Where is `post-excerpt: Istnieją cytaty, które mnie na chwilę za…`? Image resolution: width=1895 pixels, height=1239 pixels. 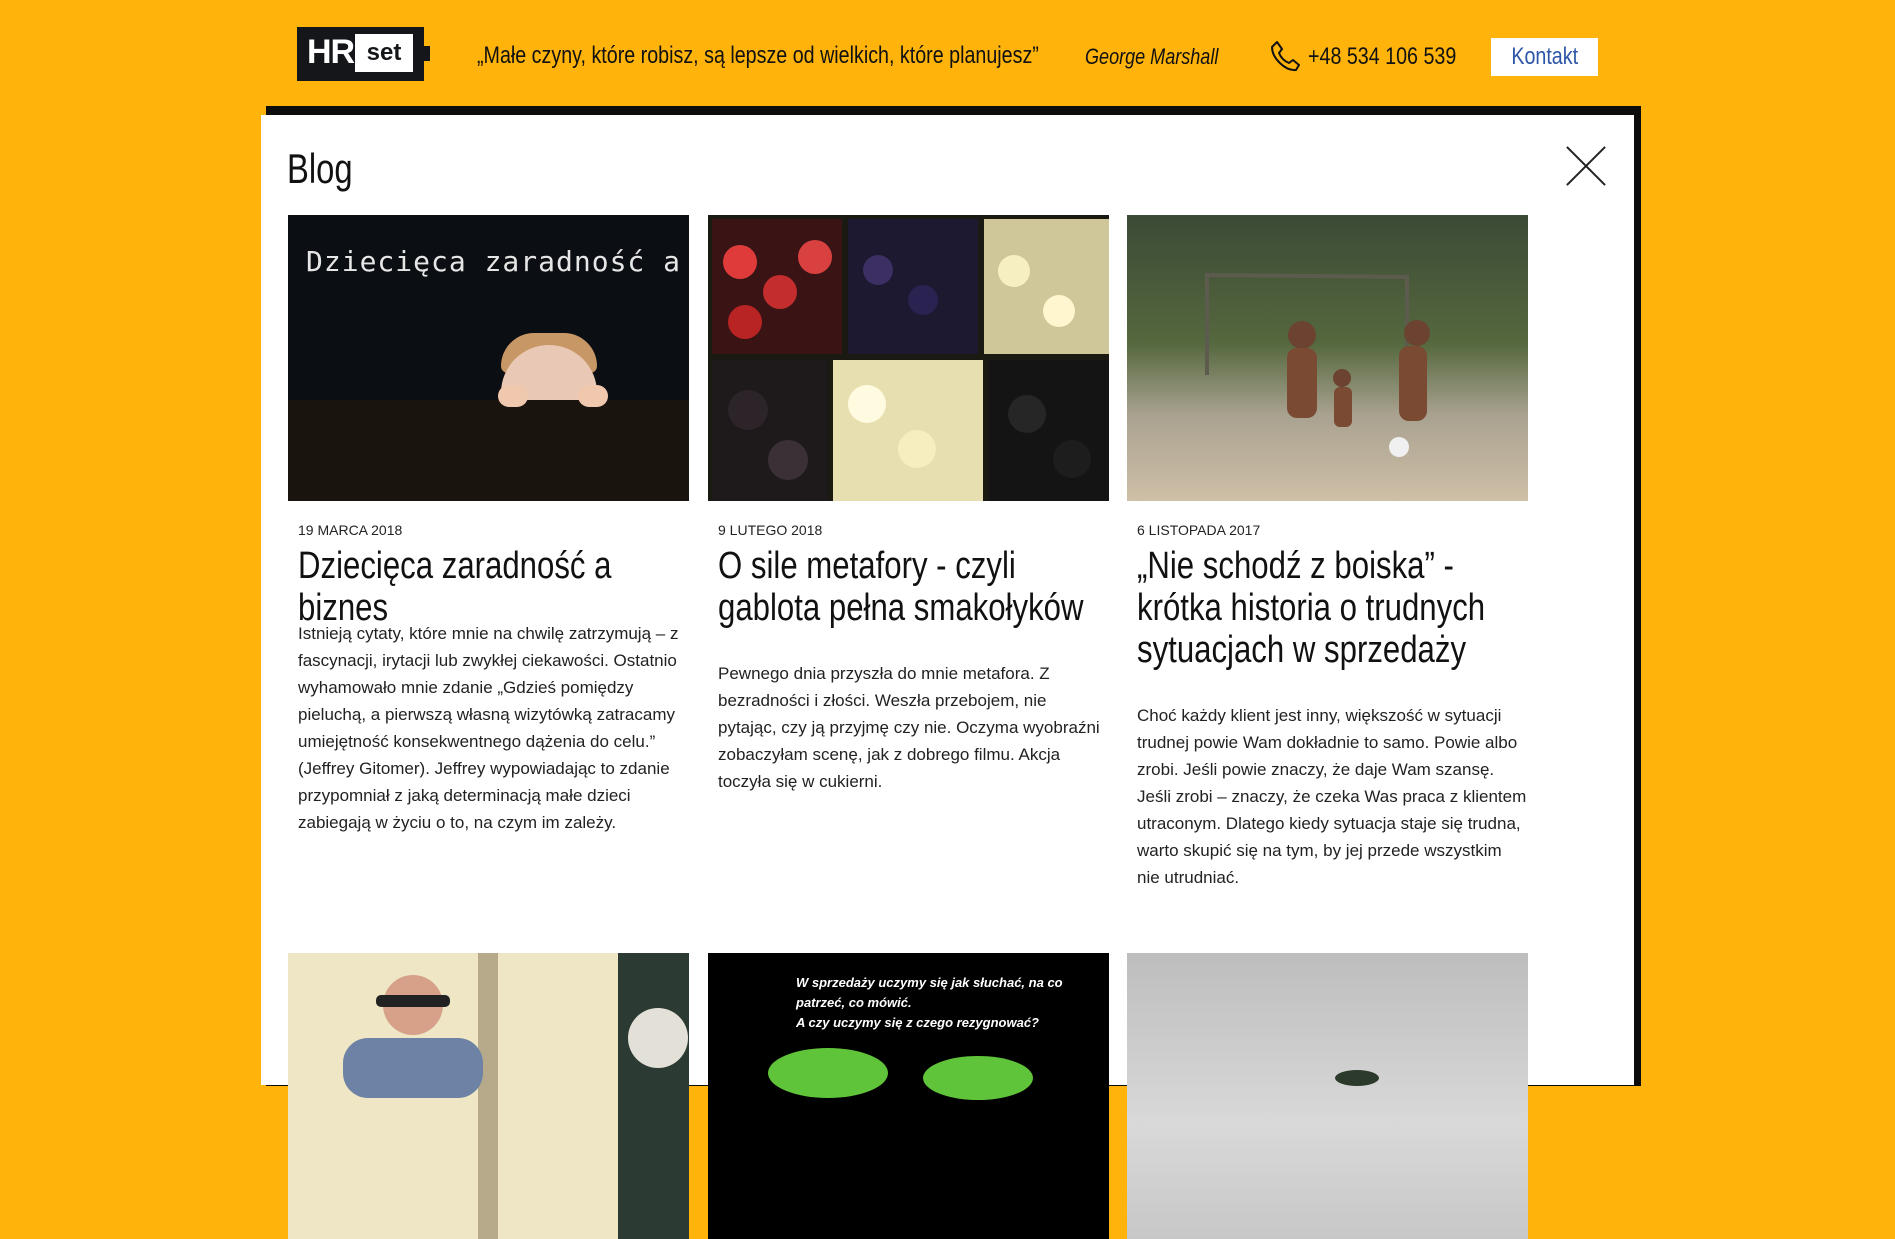
post-excerpt: Istnieją cytaty, które mnie na chwilę za… is located at coordinates (488, 728).